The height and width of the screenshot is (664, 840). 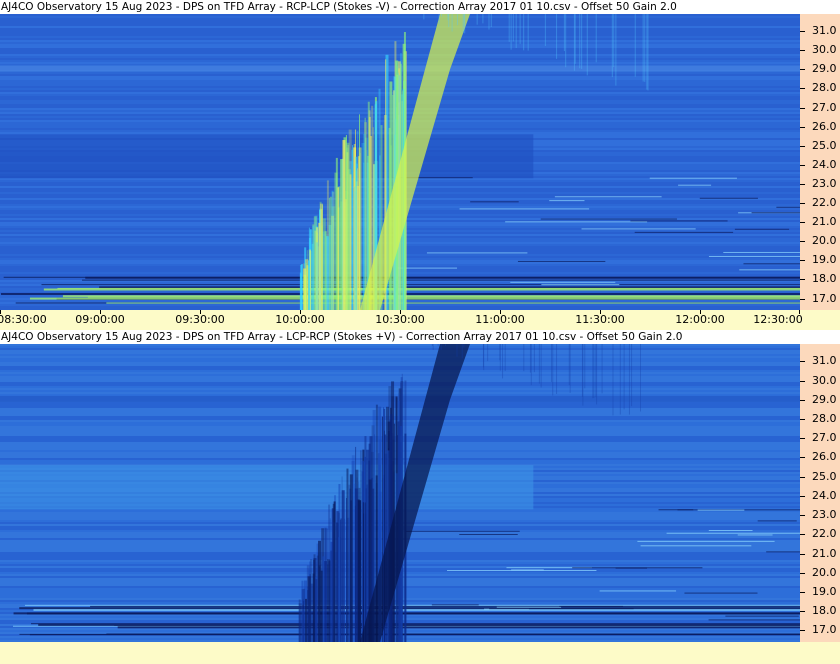 What do you see at coordinates (267, 487) in the screenshot?
I see `heatmap-mid-band` at bounding box center [267, 487].